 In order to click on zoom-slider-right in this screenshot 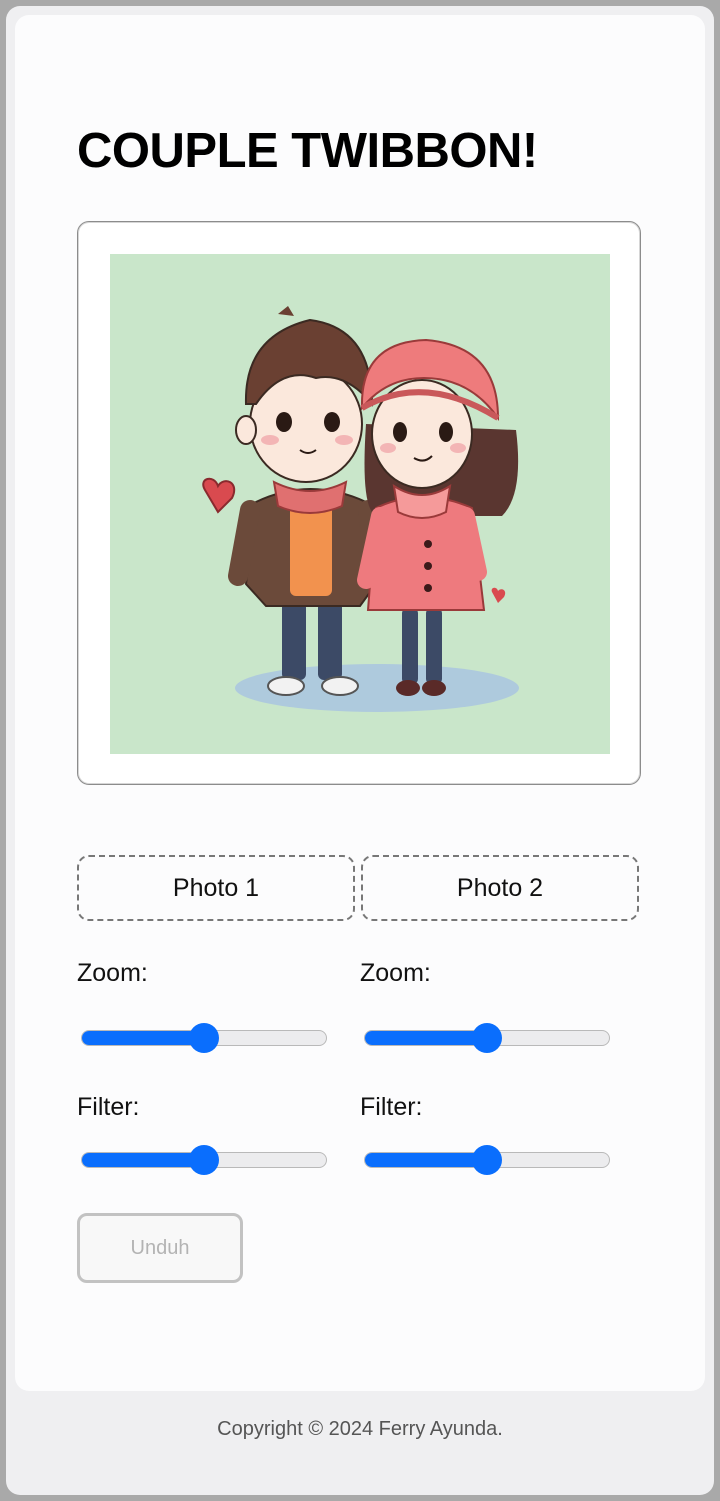, I will do `click(487, 1038)`.